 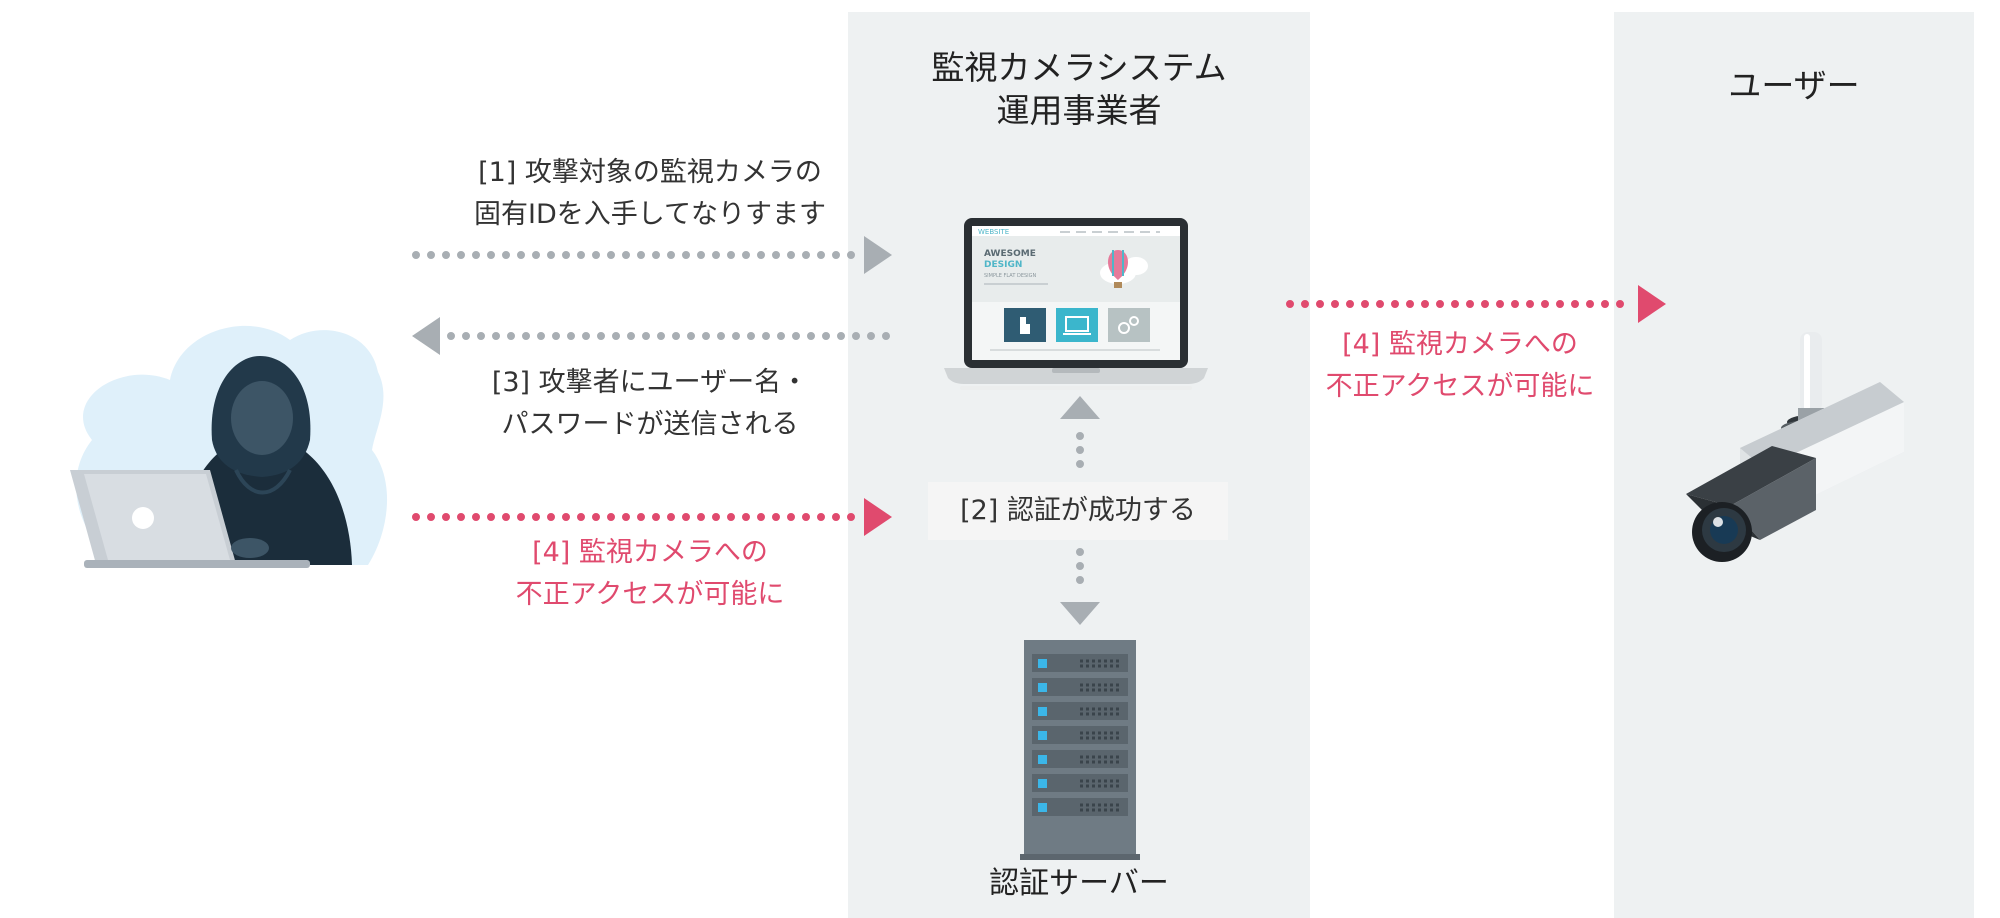 What do you see at coordinates (652, 255) in the screenshot?
I see `arrow-step1` at bounding box center [652, 255].